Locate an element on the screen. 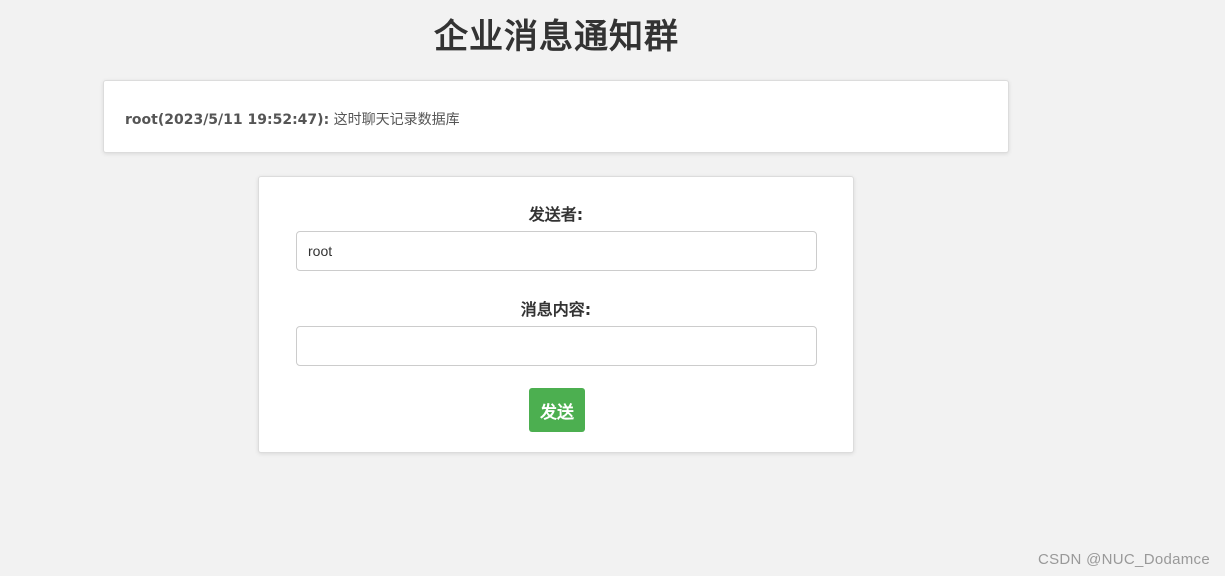 The width and height of the screenshot is (1225, 576). page-title: 企业消息通知群 is located at coordinates (556, 37).